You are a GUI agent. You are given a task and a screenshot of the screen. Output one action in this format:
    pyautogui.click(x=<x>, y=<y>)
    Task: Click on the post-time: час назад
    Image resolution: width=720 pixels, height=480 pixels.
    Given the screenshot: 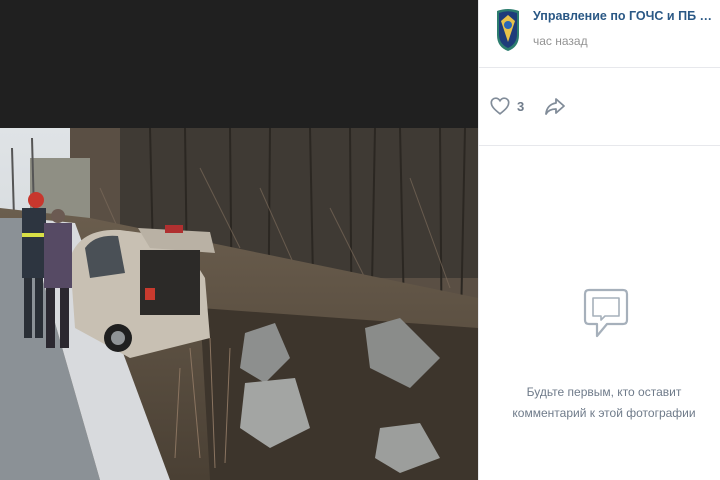 What is the action you would take?
    pyautogui.click(x=560, y=41)
    